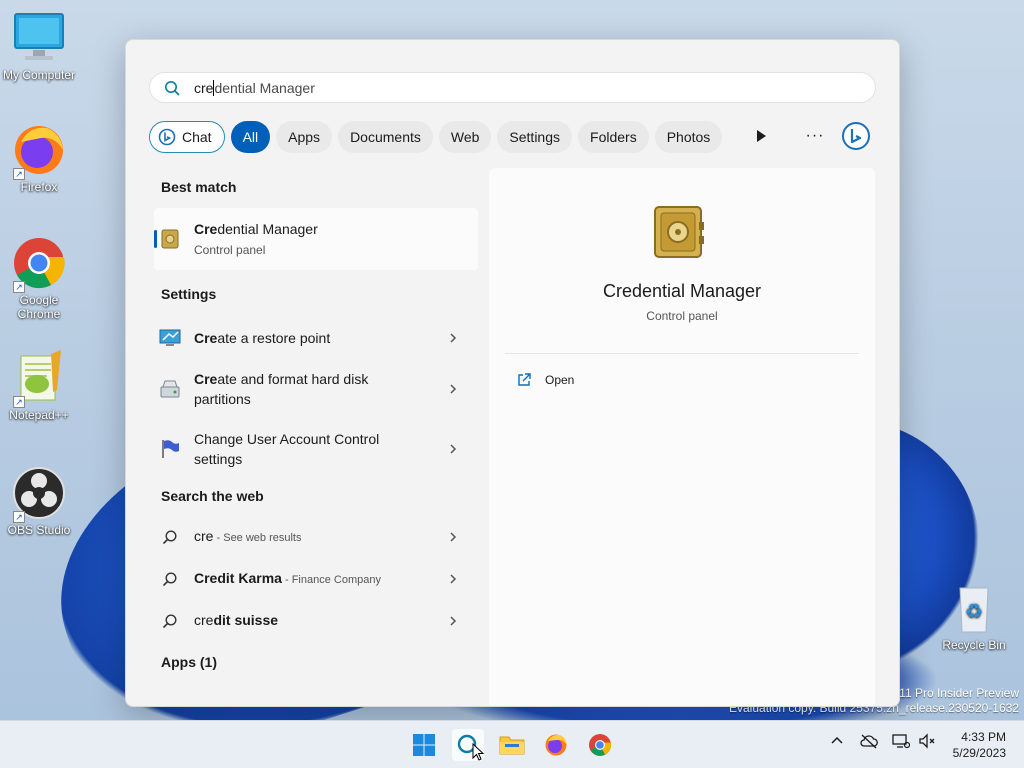  Describe the element at coordinates (189, 662) in the screenshot. I see `apps-heading: Apps (1)` at that location.